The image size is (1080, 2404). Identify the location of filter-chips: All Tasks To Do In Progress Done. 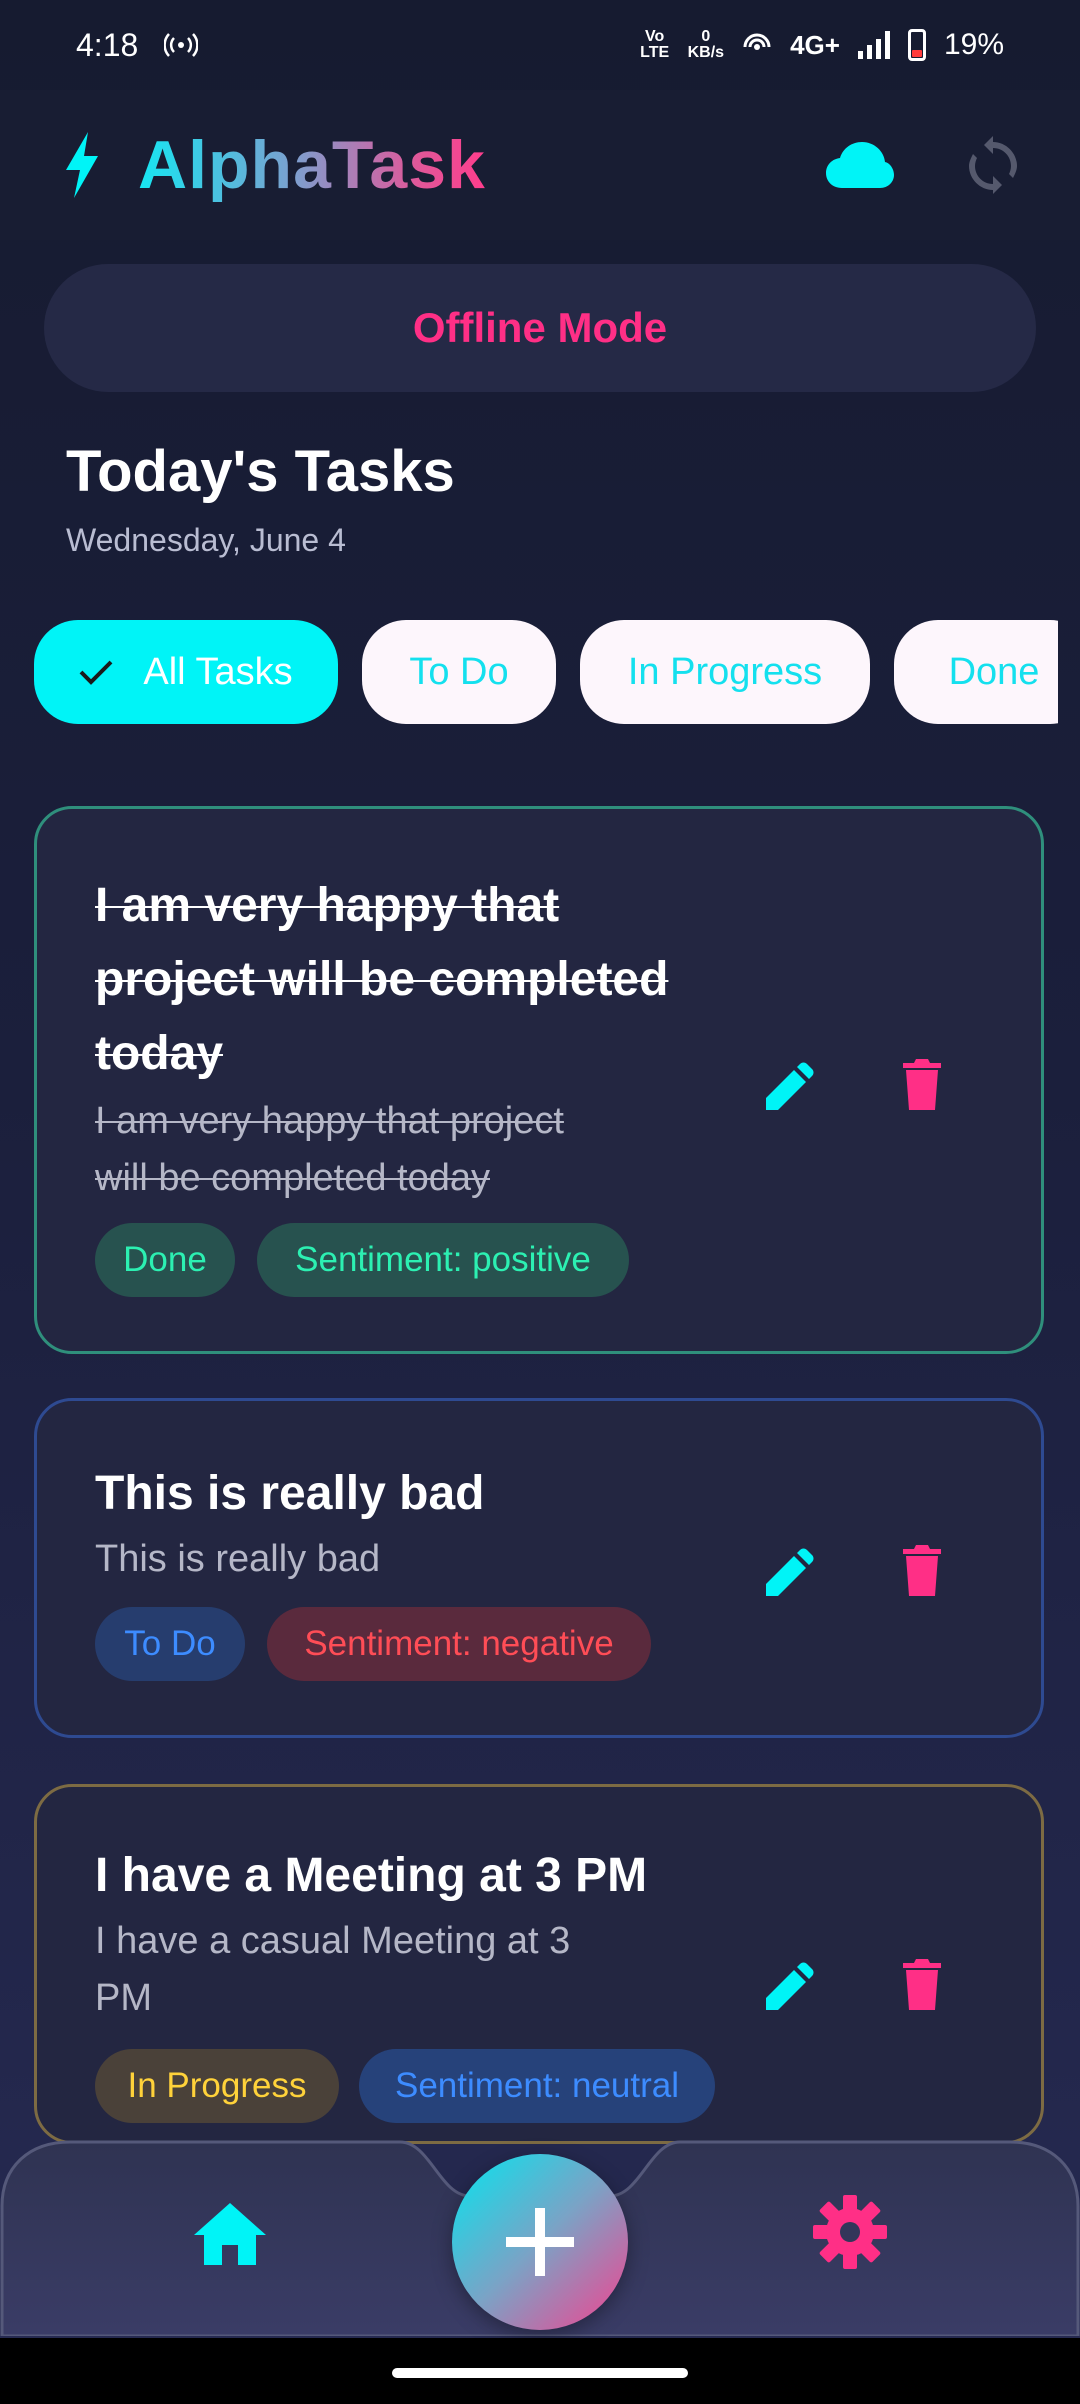
(529, 674).